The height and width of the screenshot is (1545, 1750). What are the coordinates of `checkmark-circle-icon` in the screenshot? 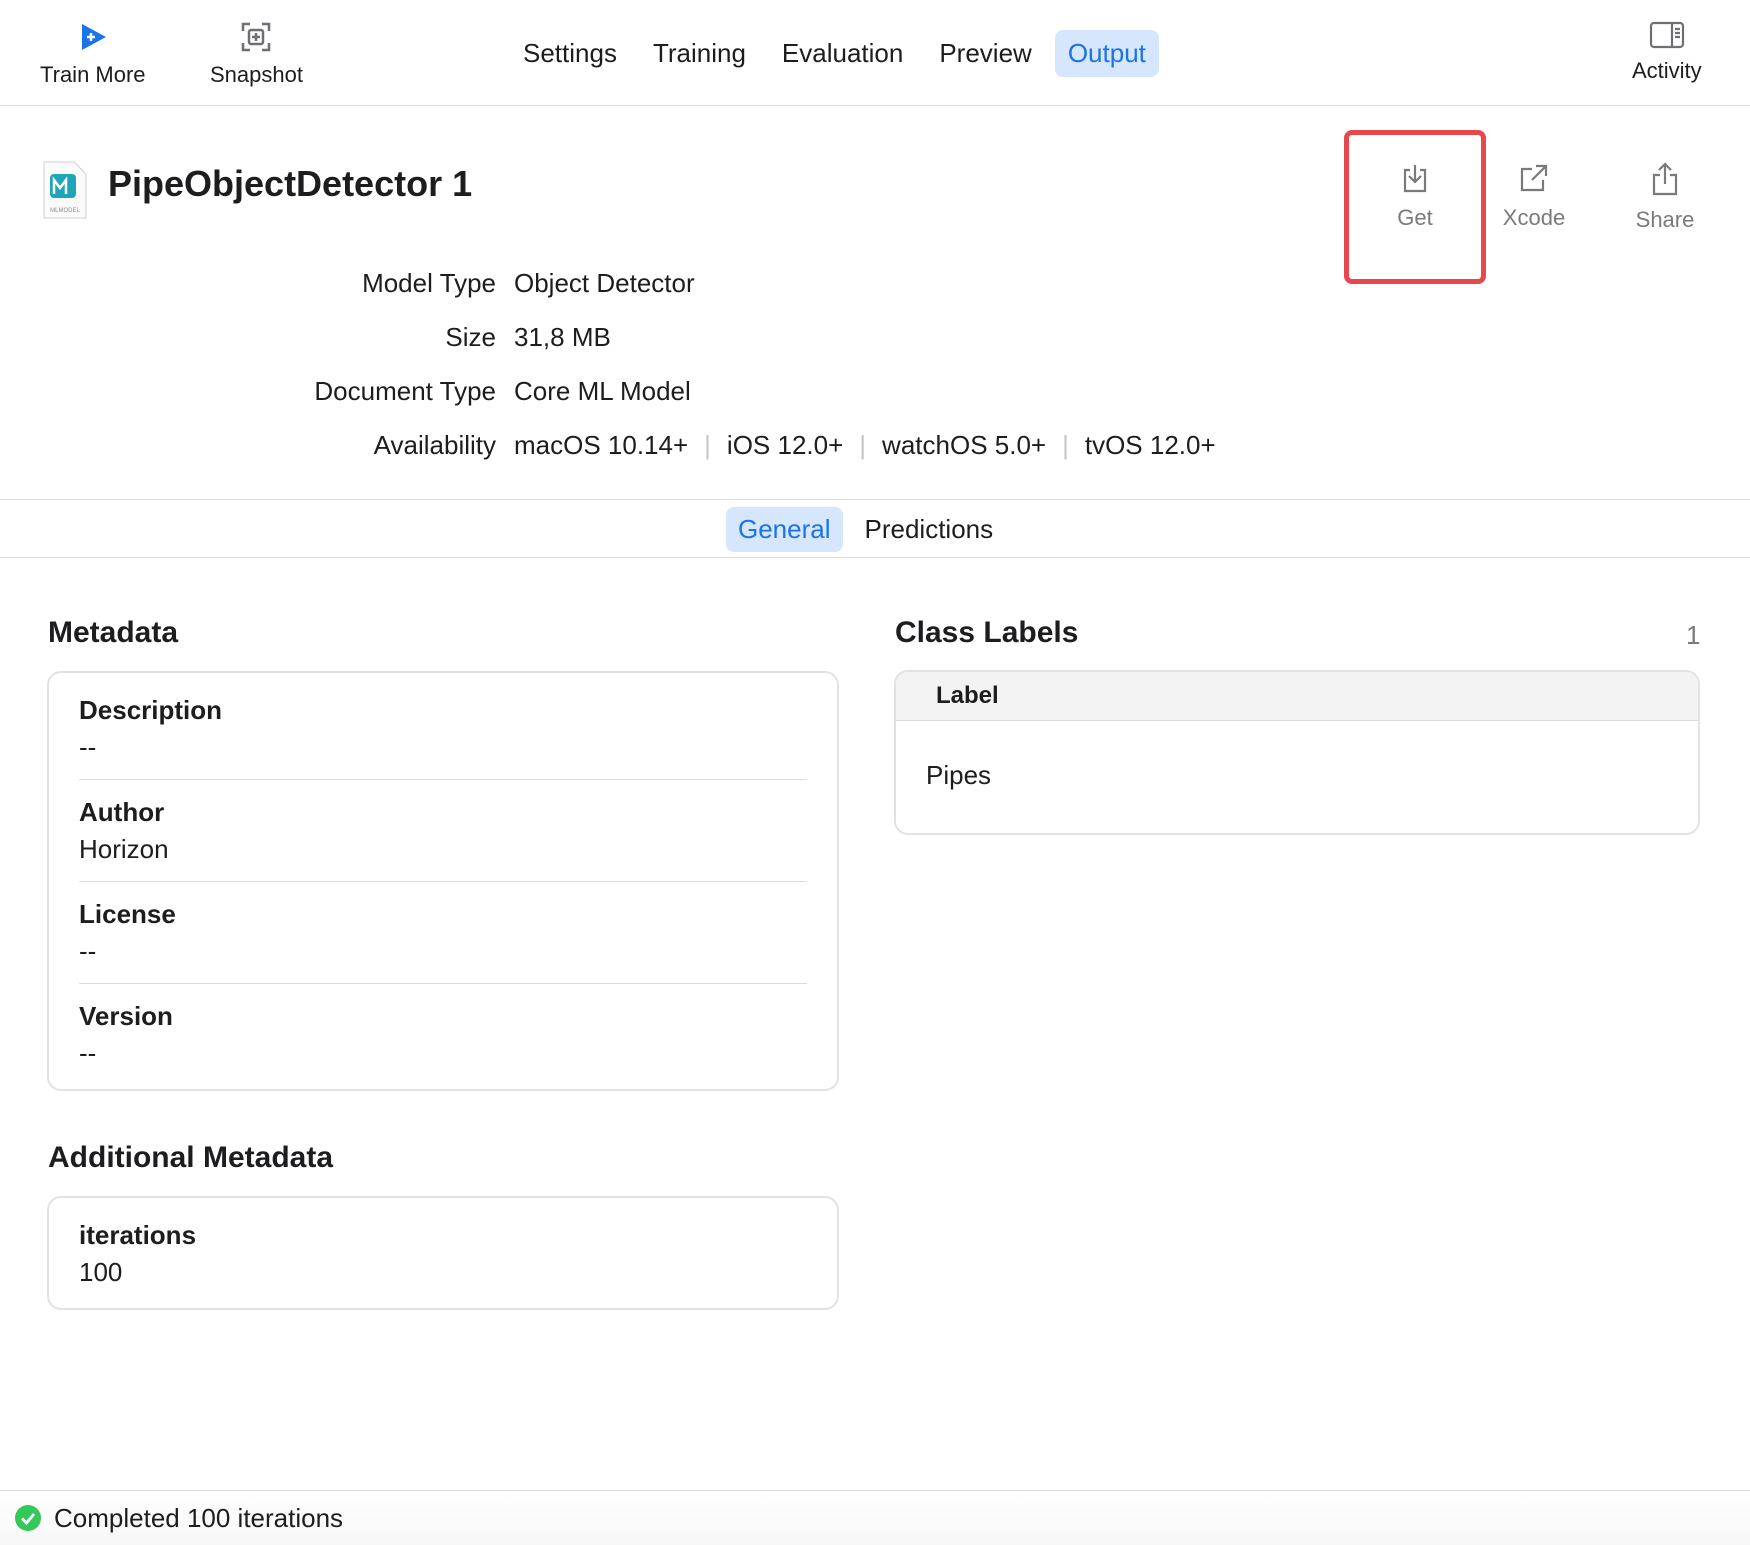 It's located at (28, 1520).